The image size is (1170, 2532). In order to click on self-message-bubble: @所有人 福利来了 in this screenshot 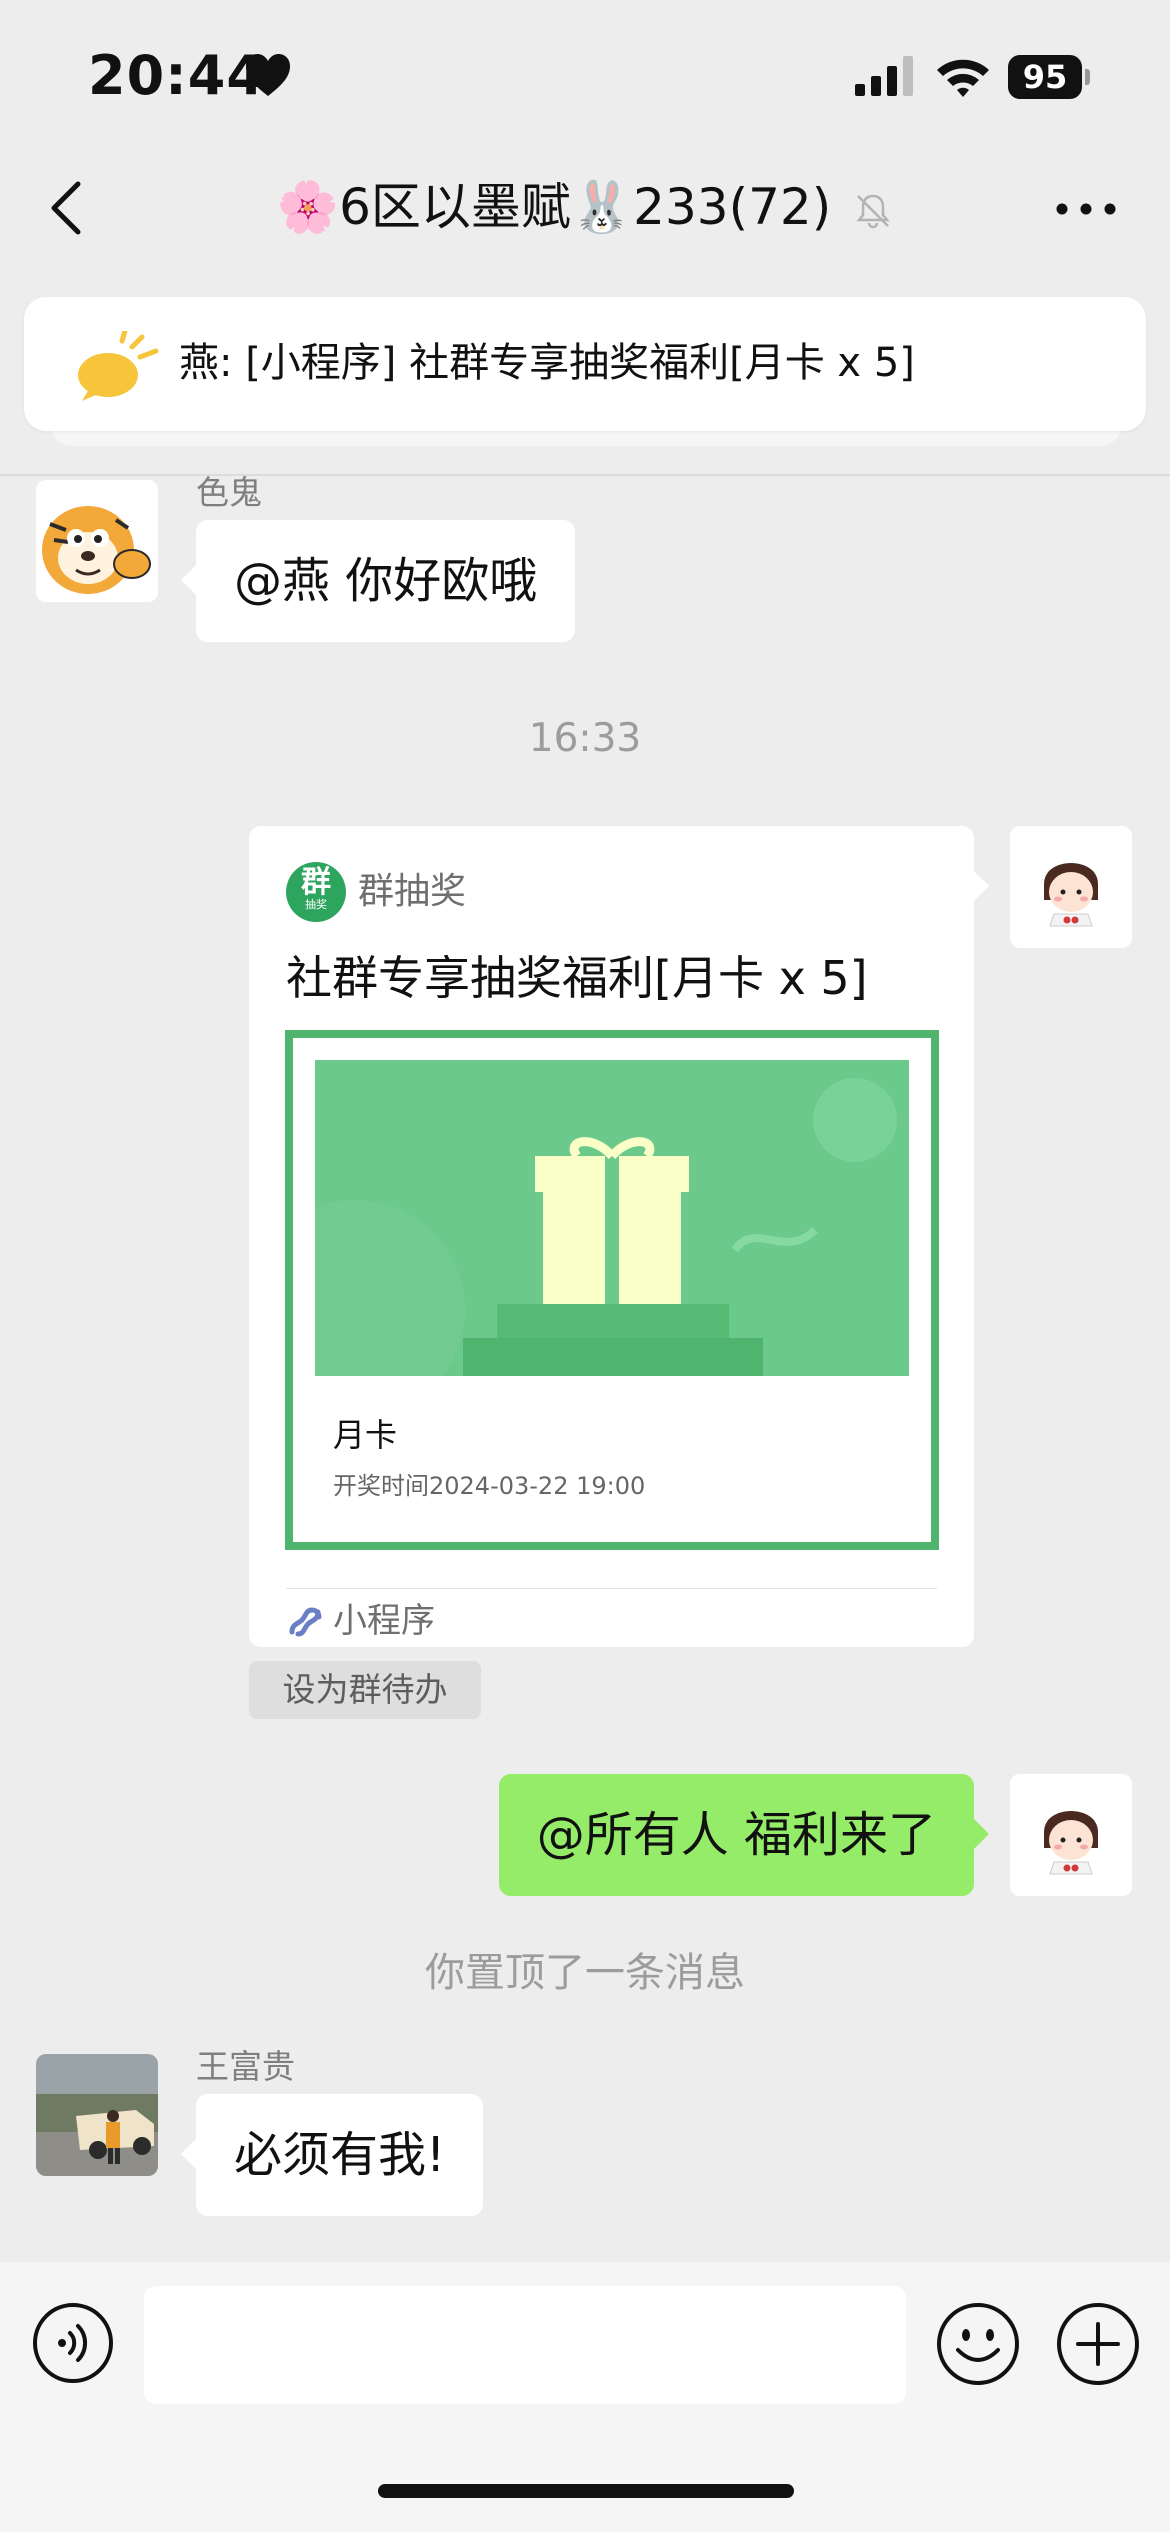, I will do `click(744, 1835)`.